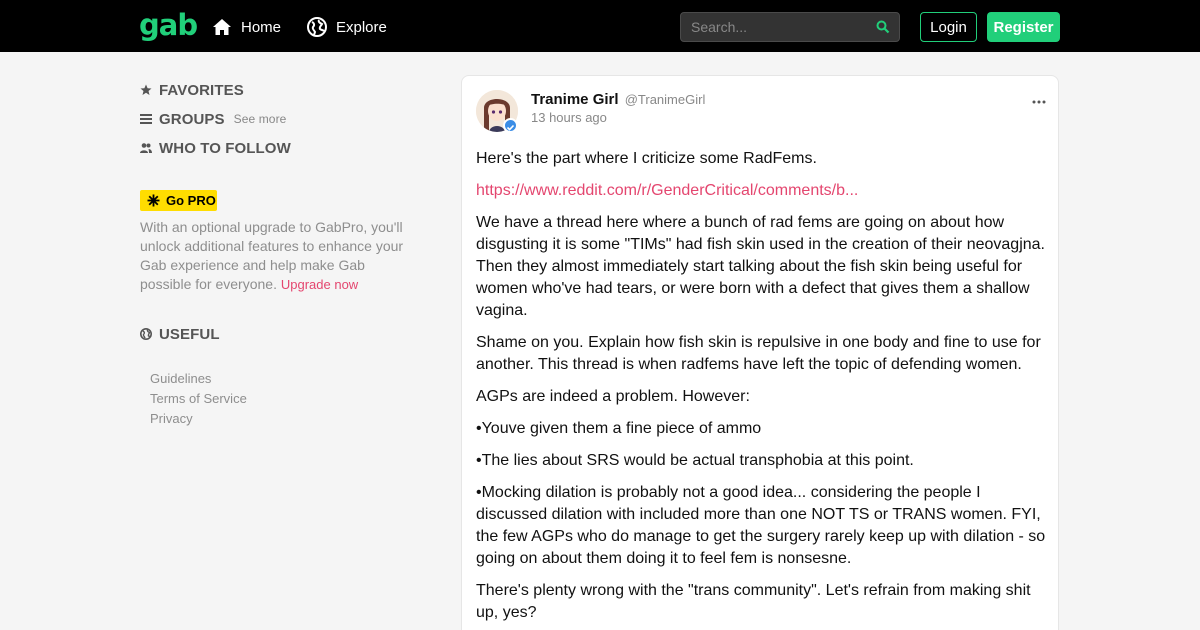 The width and height of the screenshot is (1200, 630). I want to click on verified-check-icon, so click(510, 125).